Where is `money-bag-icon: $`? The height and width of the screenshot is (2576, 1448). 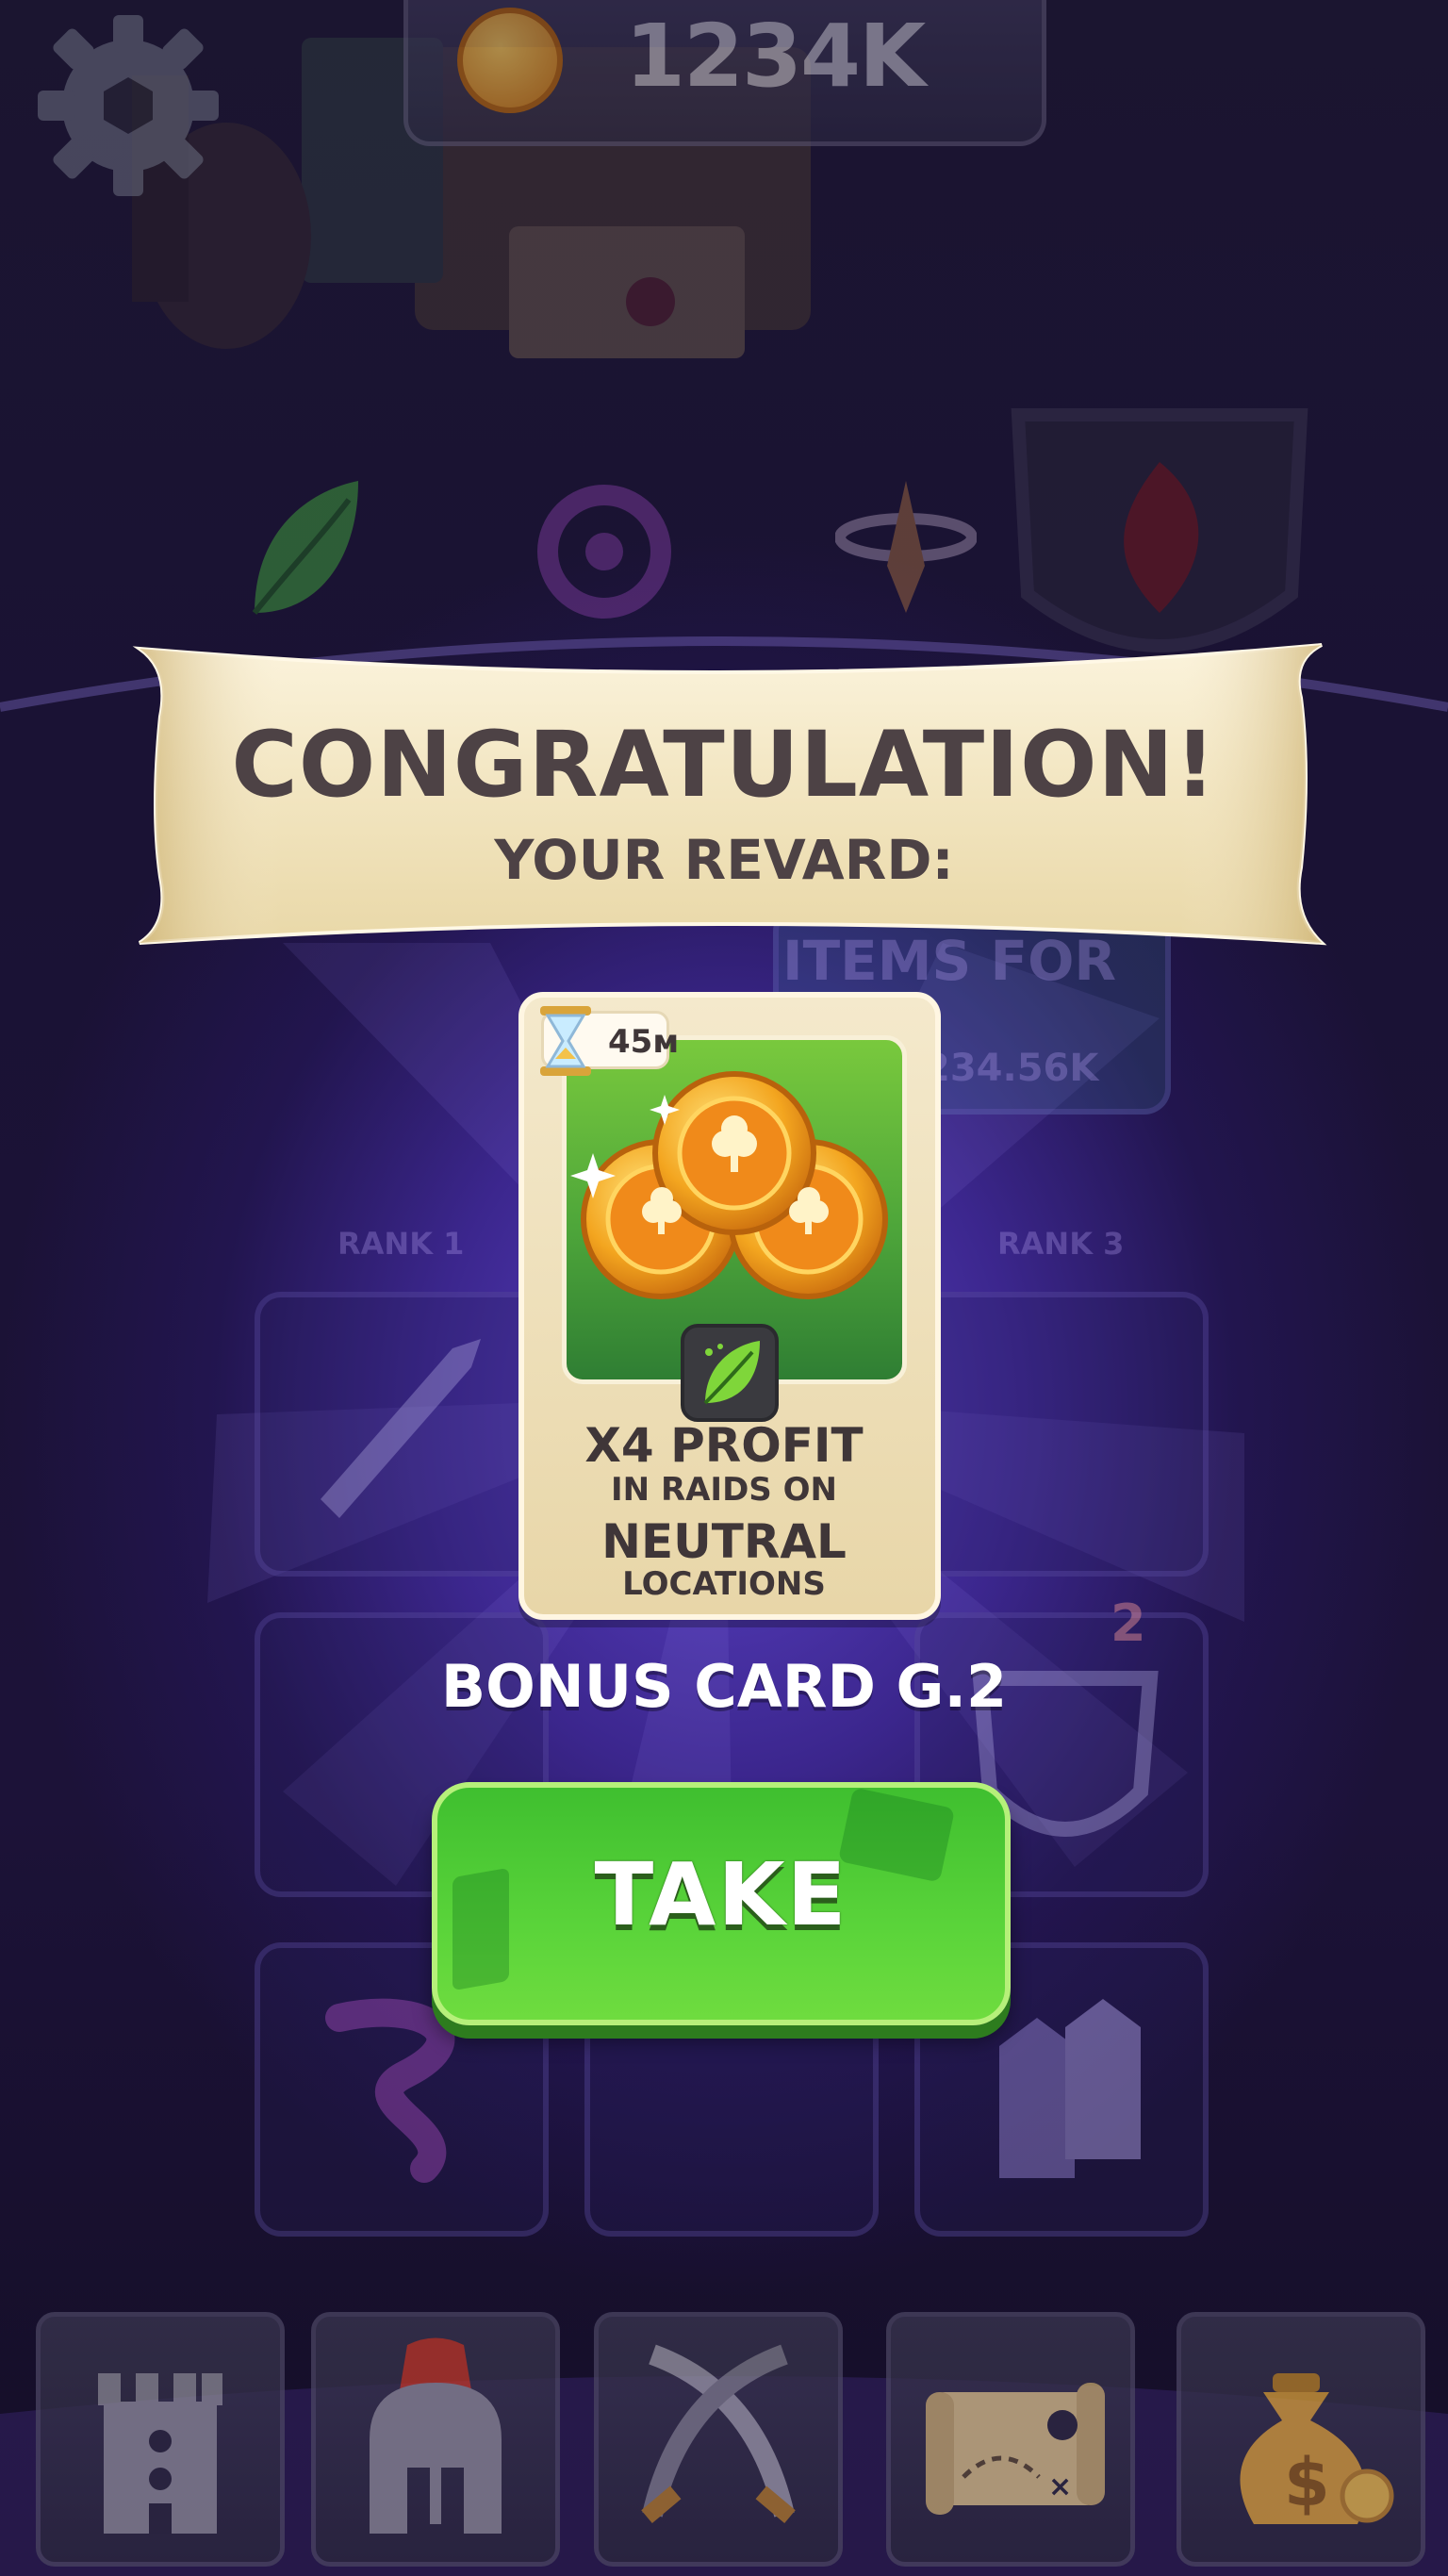
money-bag-icon: $ is located at coordinates (1317, 2448).